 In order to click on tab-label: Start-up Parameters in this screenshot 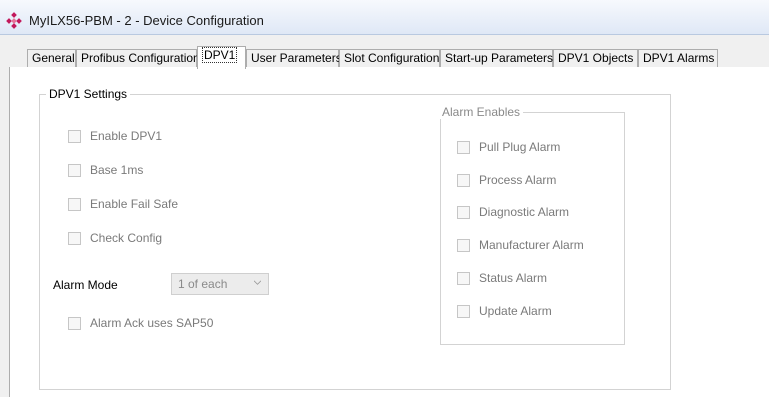, I will do `click(499, 58)`.